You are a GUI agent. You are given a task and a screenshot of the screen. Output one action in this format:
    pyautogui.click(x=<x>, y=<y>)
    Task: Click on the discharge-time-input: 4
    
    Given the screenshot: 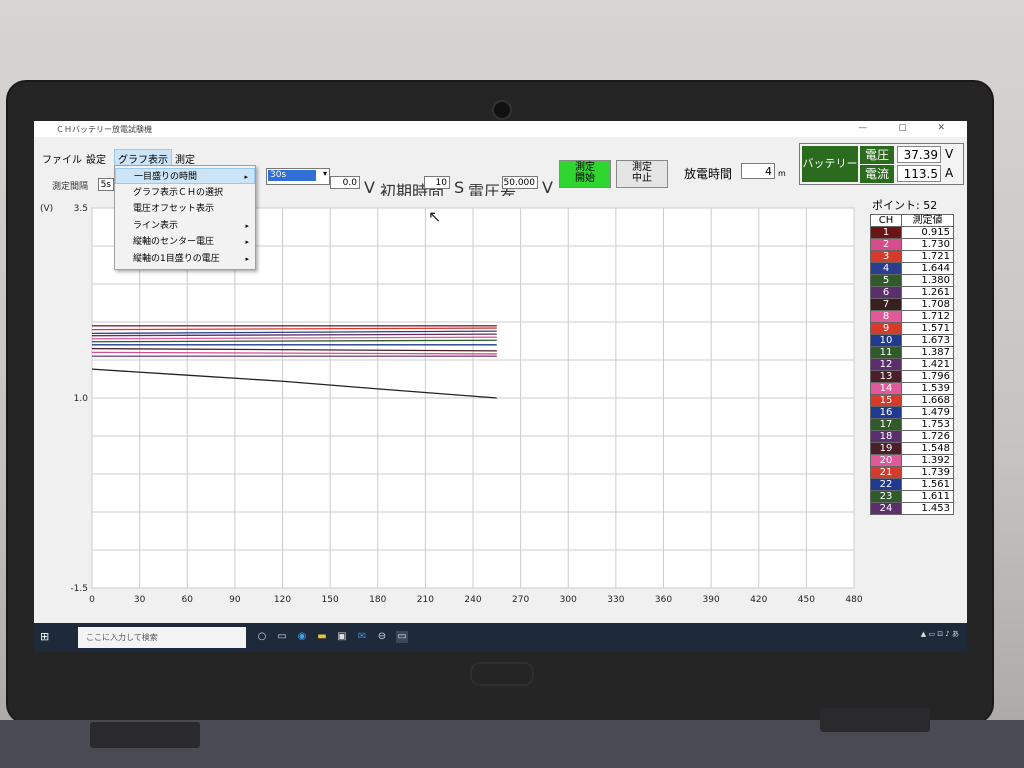 What is the action you would take?
    pyautogui.click(x=758, y=171)
    